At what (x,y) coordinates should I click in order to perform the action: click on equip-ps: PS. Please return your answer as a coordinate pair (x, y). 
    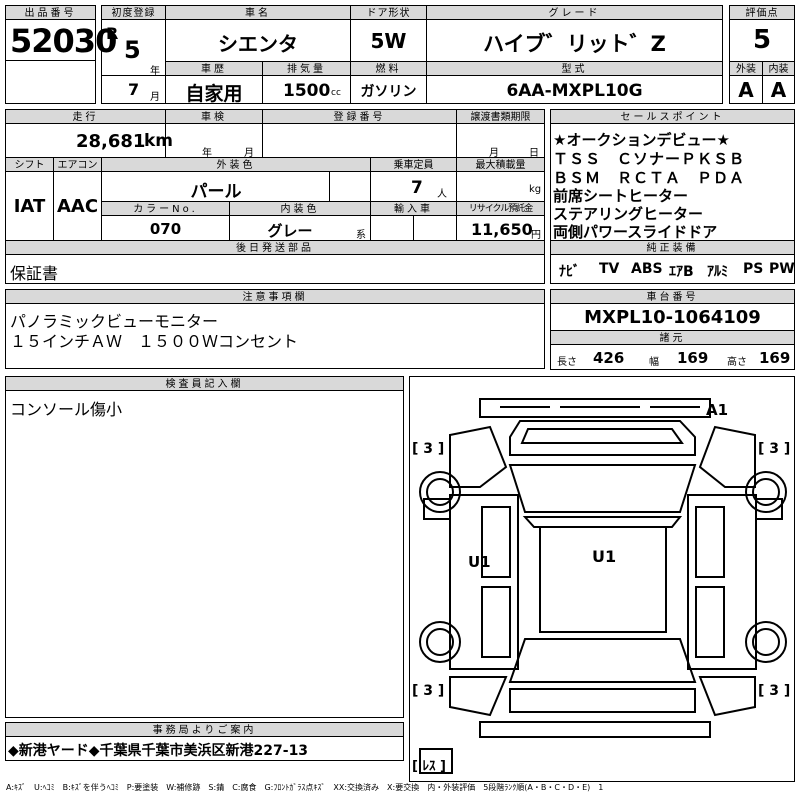
    Looking at the image, I should click on (753, 269).